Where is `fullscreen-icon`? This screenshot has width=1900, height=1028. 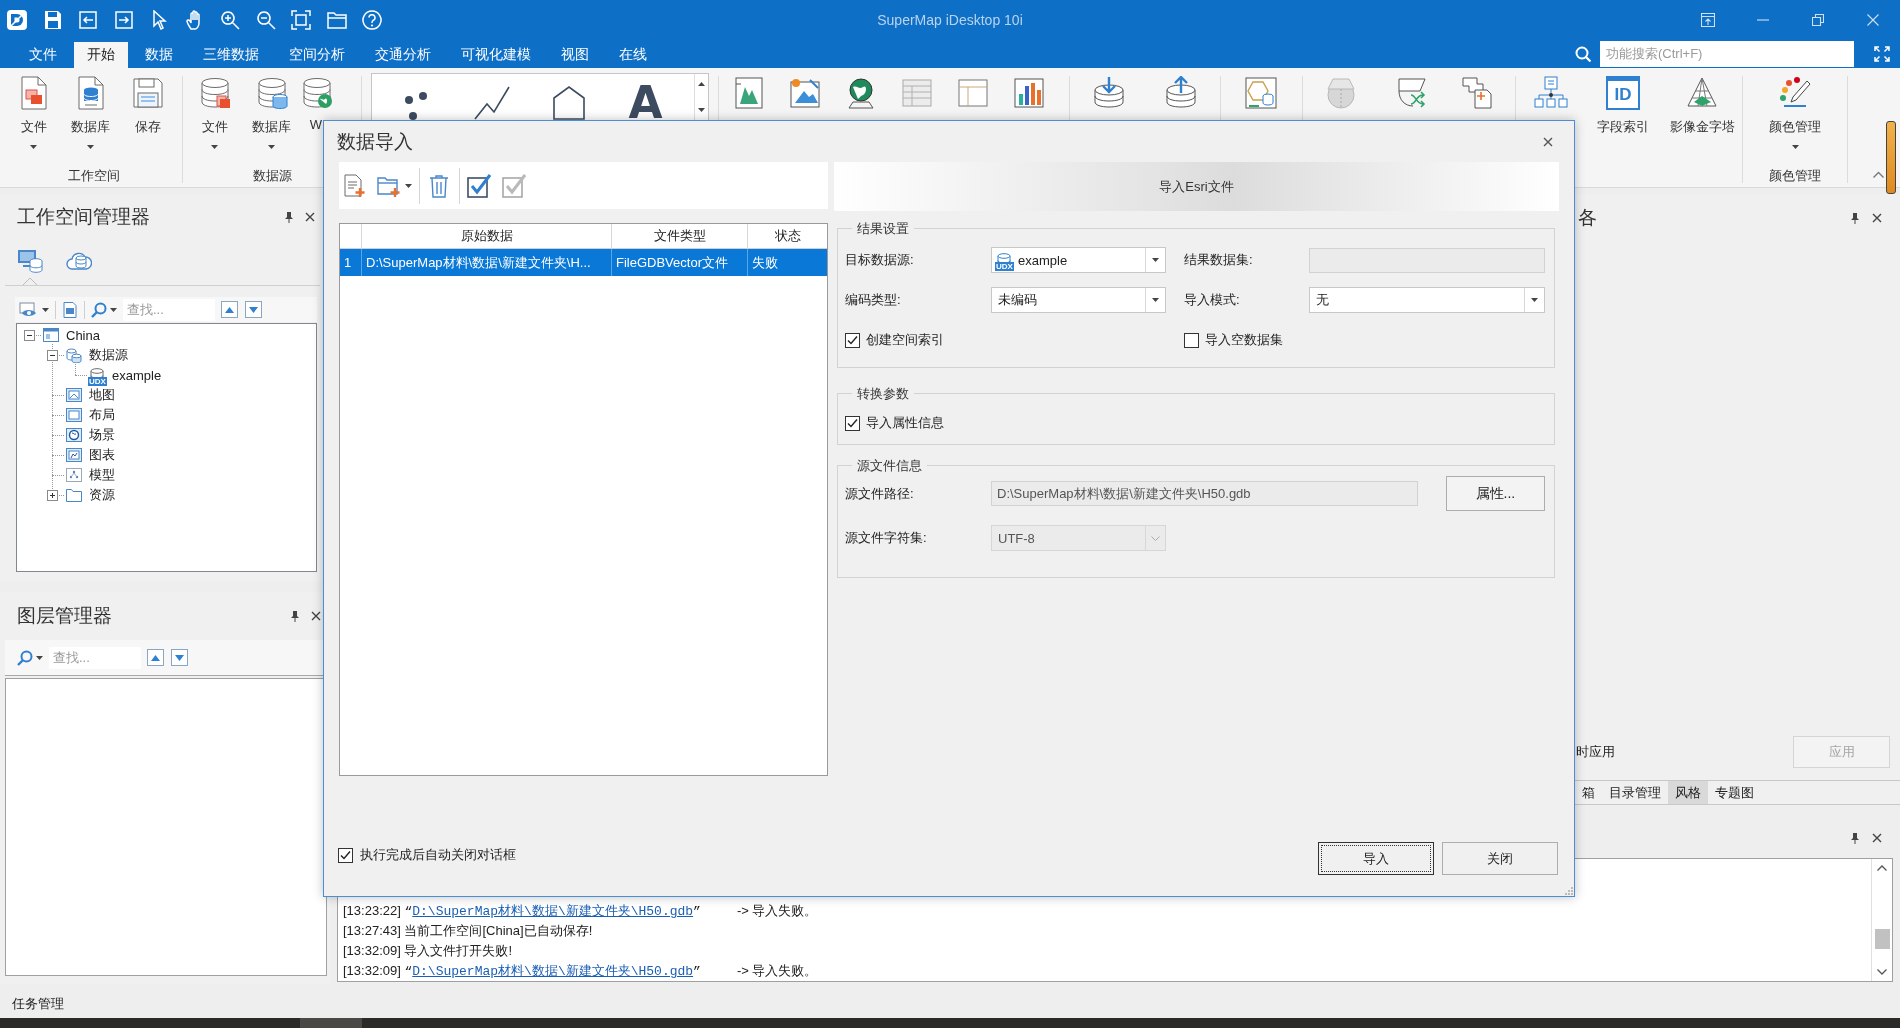
fullscreen-icon is located at coordinates (1882, 53).